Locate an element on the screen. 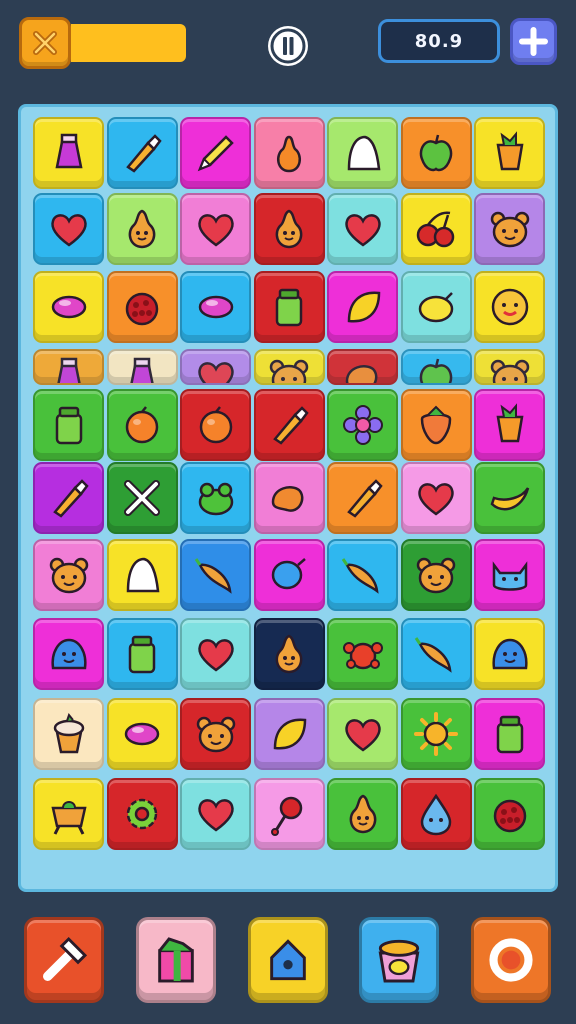 The image size is (576, 1024). tile-strawberry is located at coordinates (436, 425).